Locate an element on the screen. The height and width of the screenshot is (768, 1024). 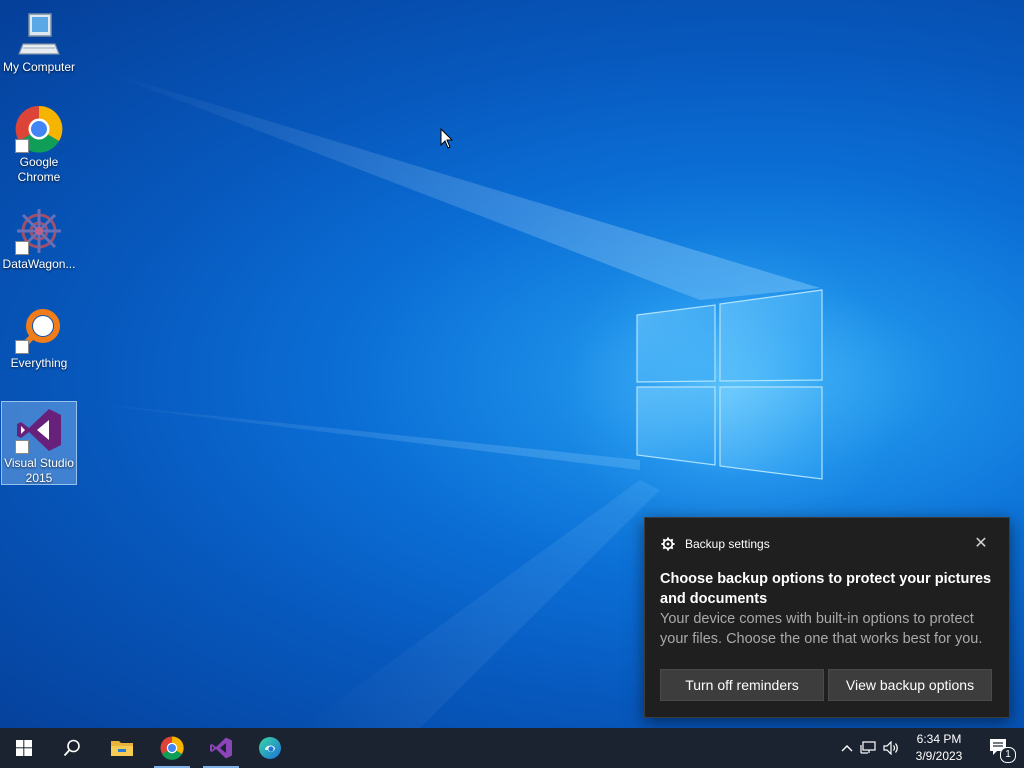
start-icon is located at coordinates (24, 748).